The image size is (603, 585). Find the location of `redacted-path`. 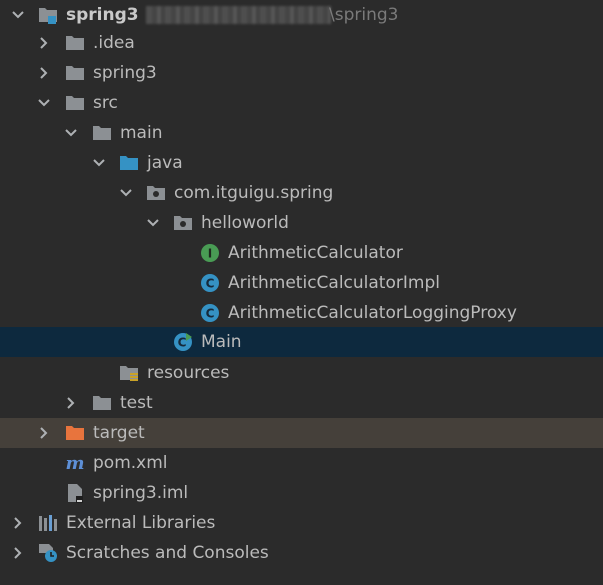

redacted-path is located at coordinates (238, 15).